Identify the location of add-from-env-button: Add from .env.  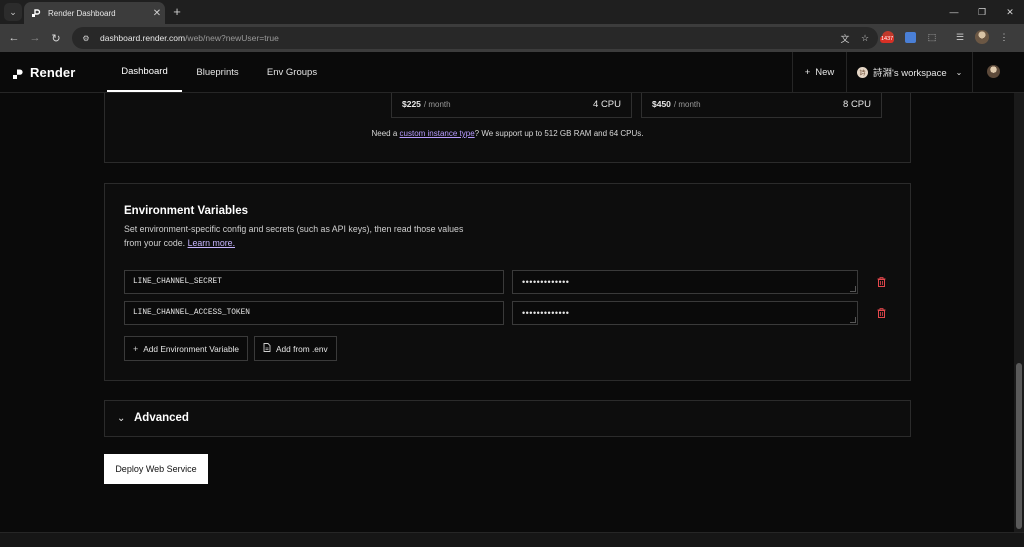
(295, 348).